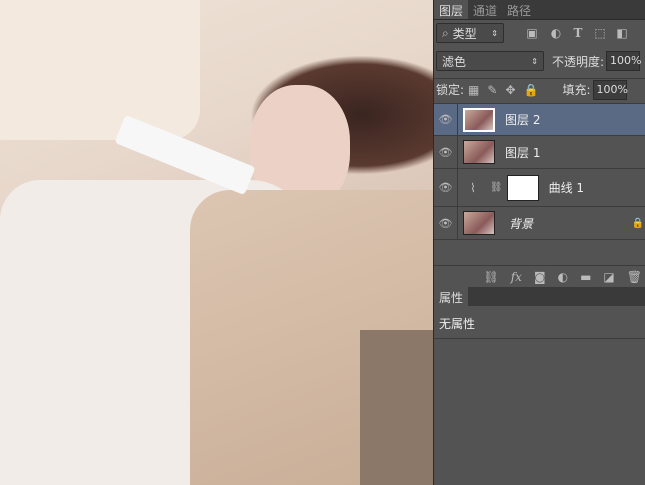  What do you see at coordinates (556, 33) in the screenshot?
I see `adjustment-filter-icon: ◐` at bounding box center [556, 33].